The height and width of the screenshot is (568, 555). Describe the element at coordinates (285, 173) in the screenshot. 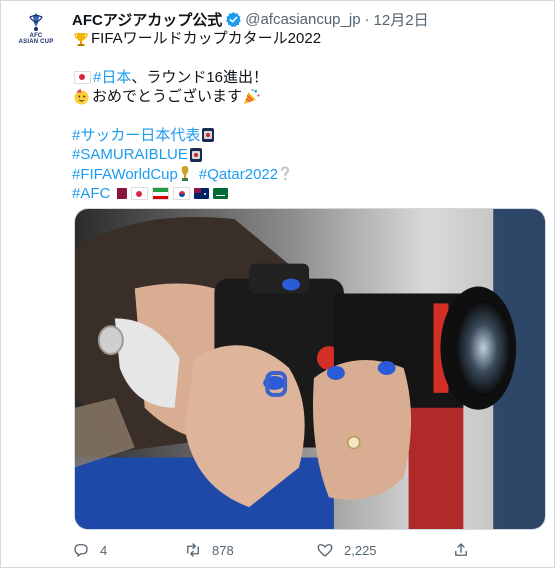

I see `question-mark-icon` at that location.